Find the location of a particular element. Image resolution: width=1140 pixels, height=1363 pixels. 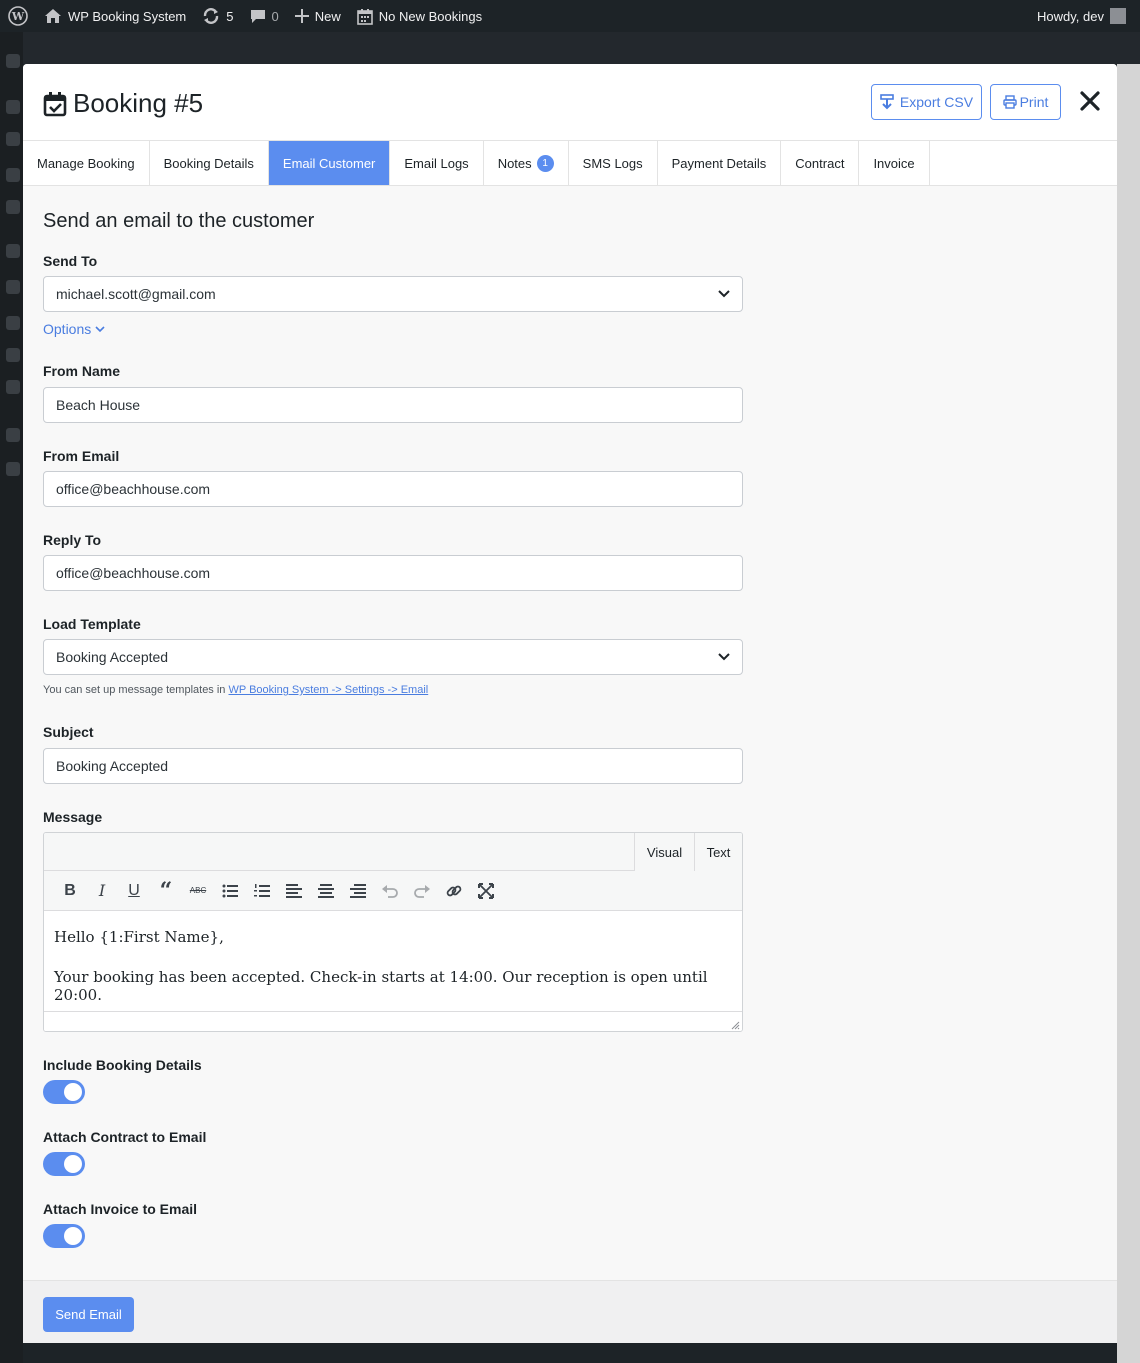

editor-tab-label: Visual is located at coordinates (664, 852).